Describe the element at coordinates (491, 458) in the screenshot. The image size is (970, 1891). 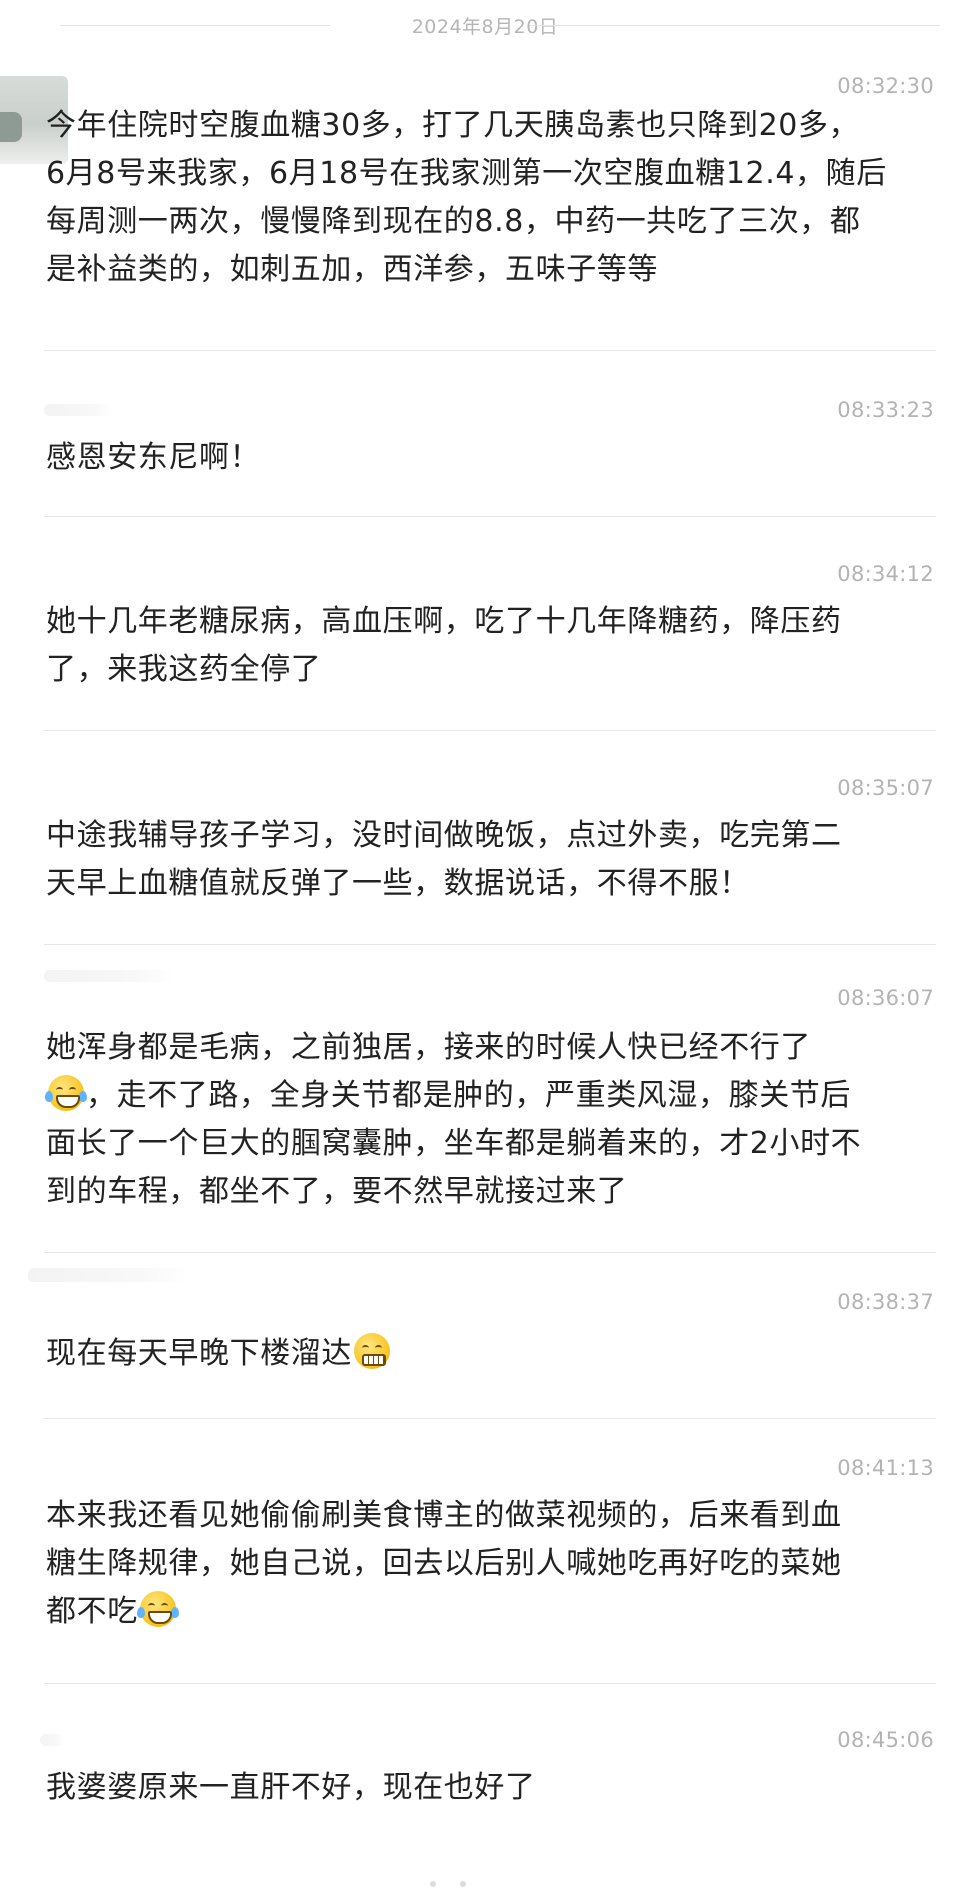
I see `message-text: 感恩安东尼啊！` at that location.